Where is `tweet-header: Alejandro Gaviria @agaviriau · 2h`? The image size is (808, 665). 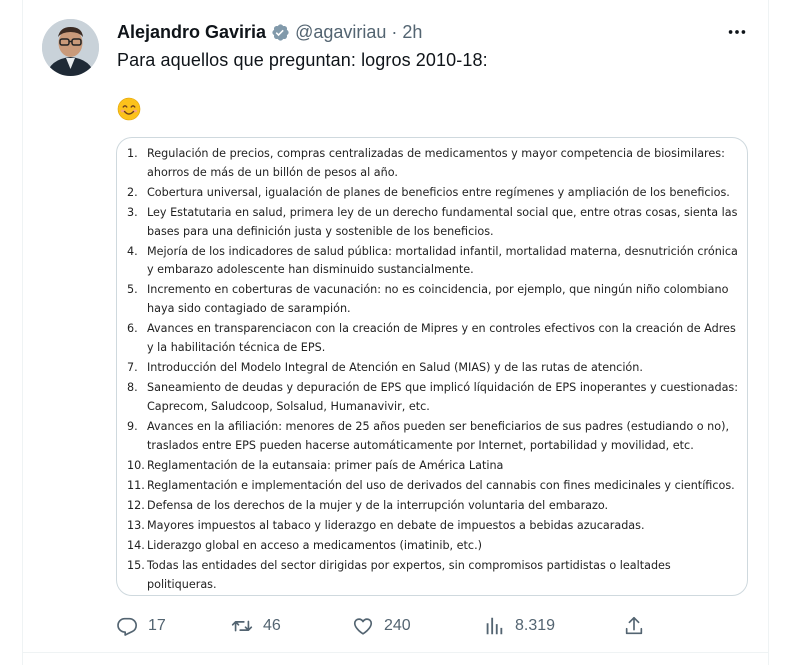 tweet-header: Alejandro Gaviria @agaviriau · 2h is located at coordinates (269, 32).